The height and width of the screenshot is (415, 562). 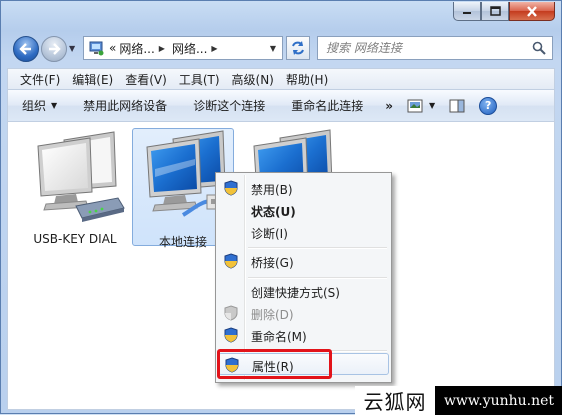 What do you see at coordinates (274, 364) in the screenshot?
I see `properties-highlight-box` at bounding box center [274, 364].